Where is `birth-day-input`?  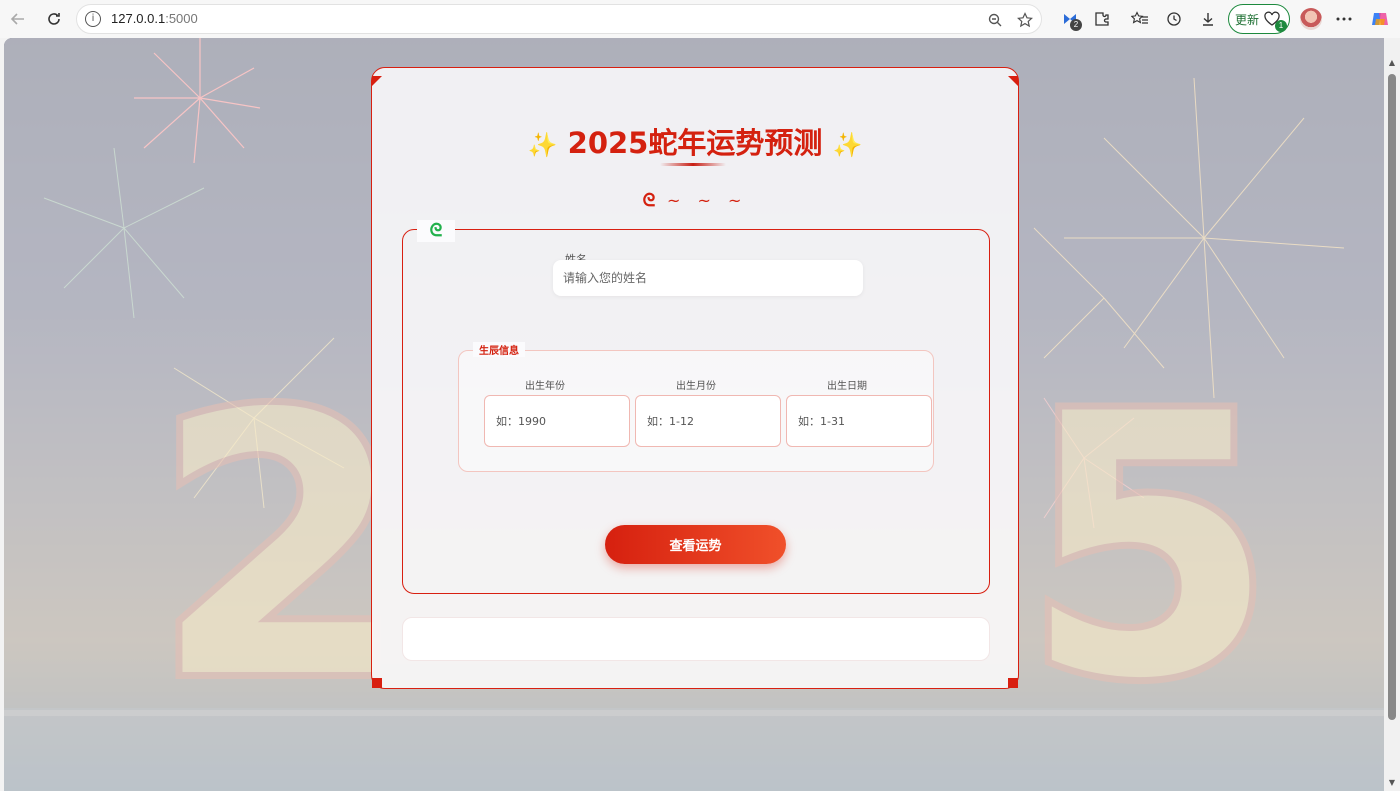 birth-day-input is located at coordinates (859, 421).